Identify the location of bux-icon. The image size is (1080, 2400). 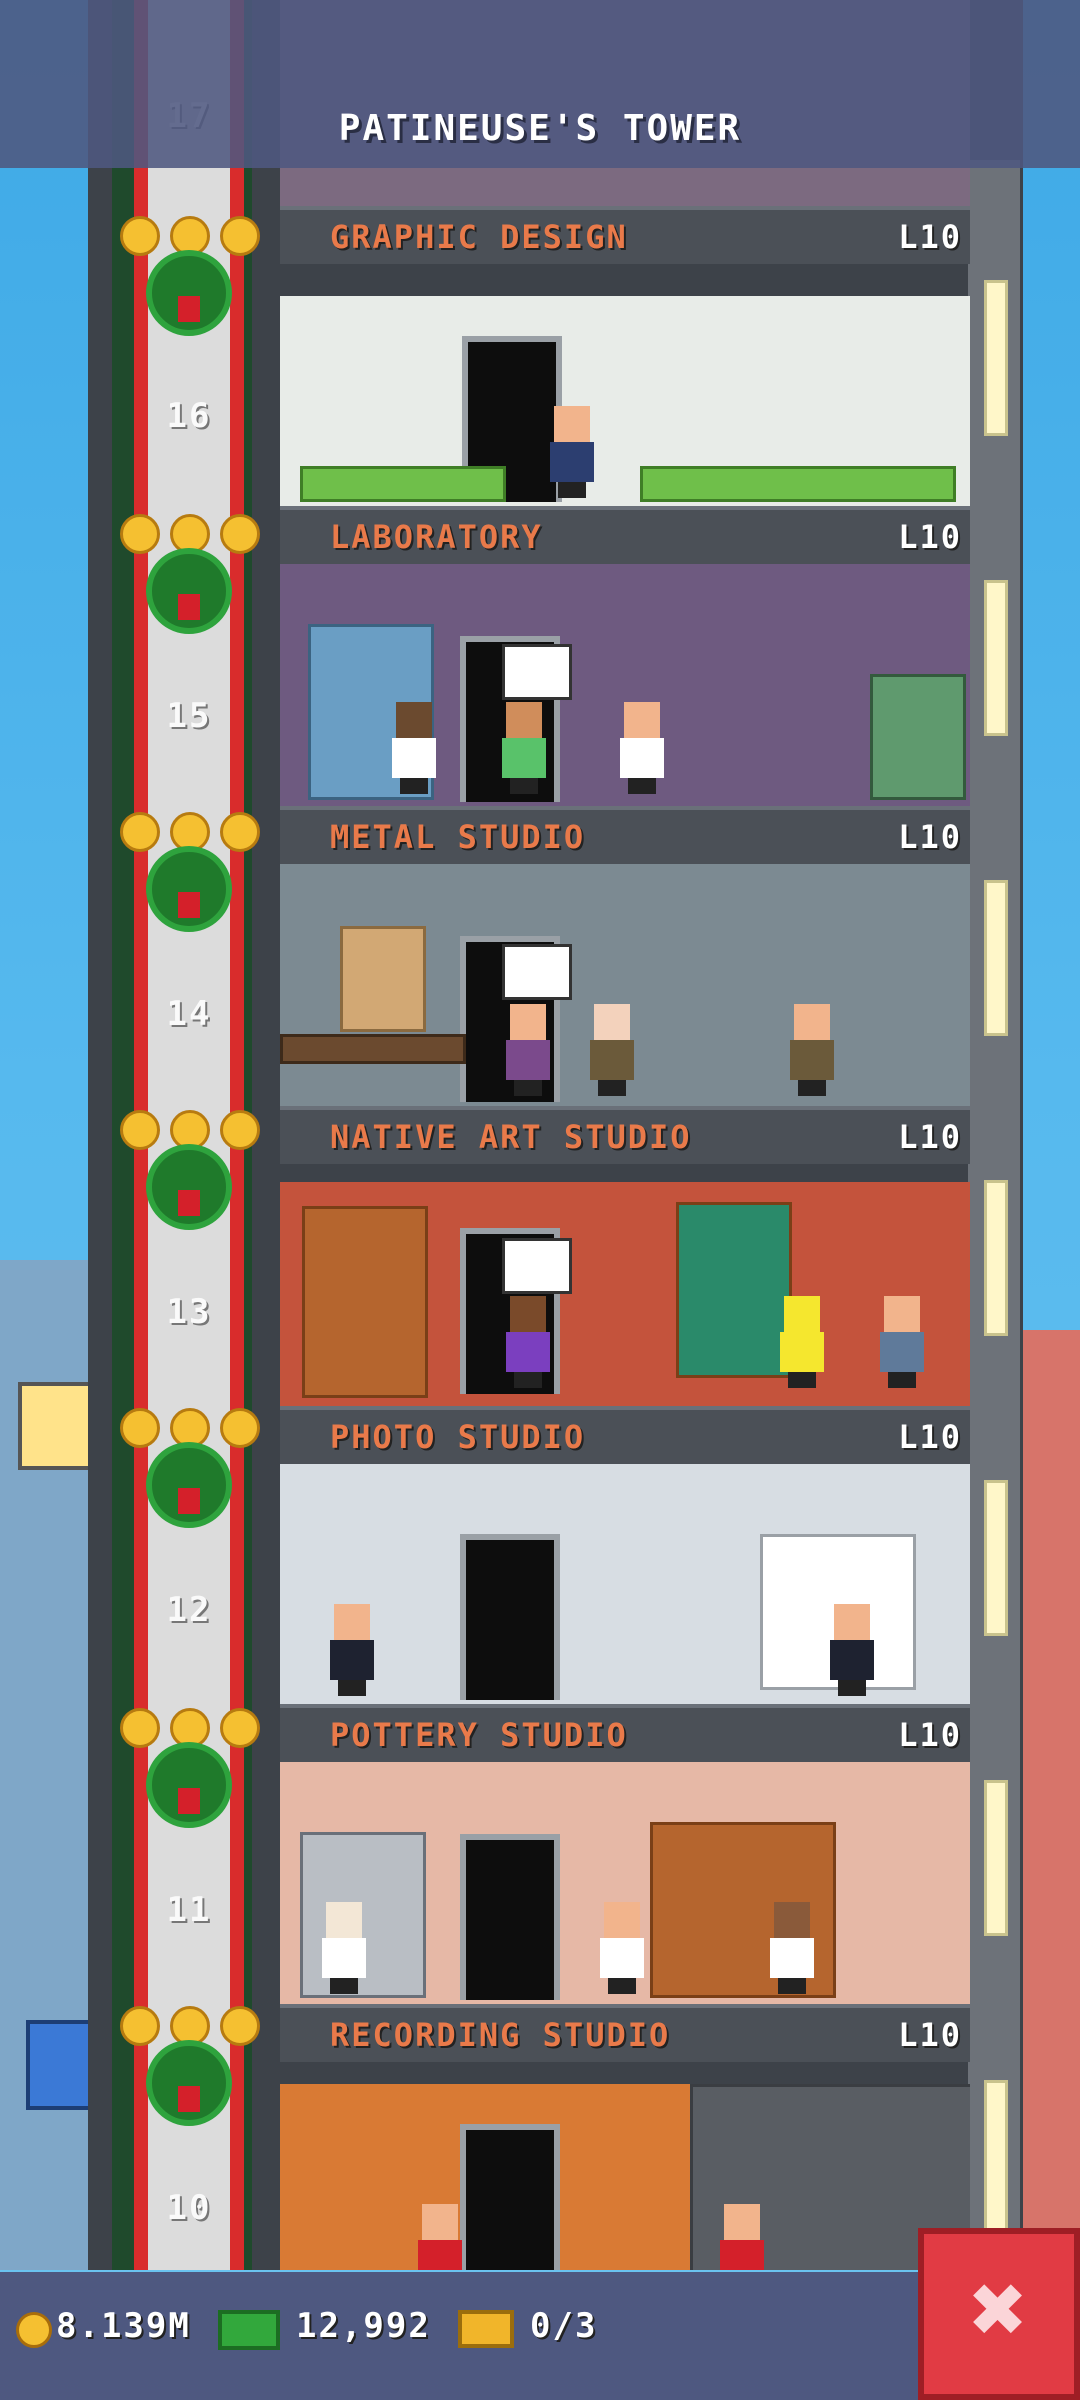
(249, 2330).